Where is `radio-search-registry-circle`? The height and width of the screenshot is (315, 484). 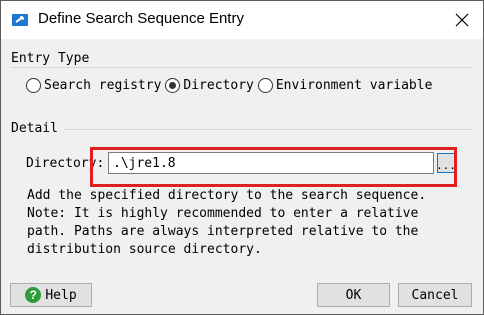 radio-search-registry-circle is located at coordinates (33, 85).